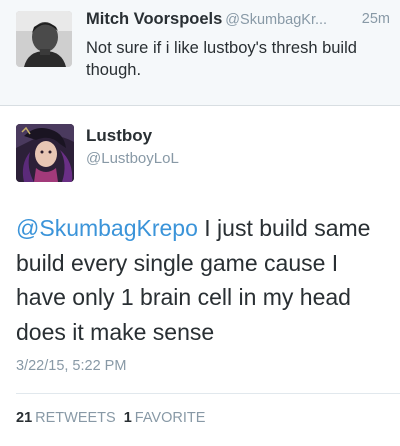 Image resolution: width=400 pixels, height=446 pixels. I want to click on favorites-label: FAVORITE, so click(170, 418).